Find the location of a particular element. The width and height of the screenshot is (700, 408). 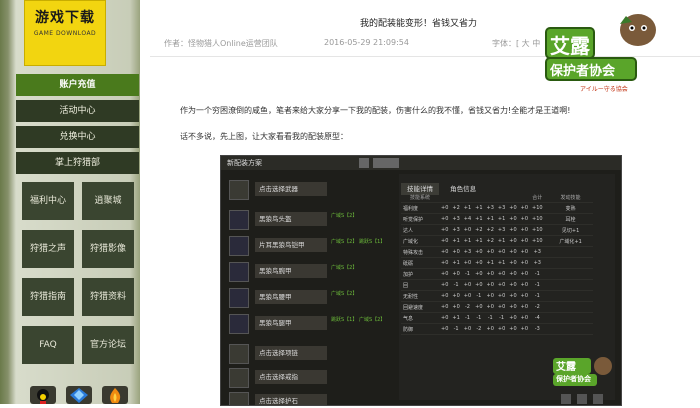

article-paragraph-2: 话不多说，先上图，让大家看看我的配装原型： is located at coordinates (264, 136).